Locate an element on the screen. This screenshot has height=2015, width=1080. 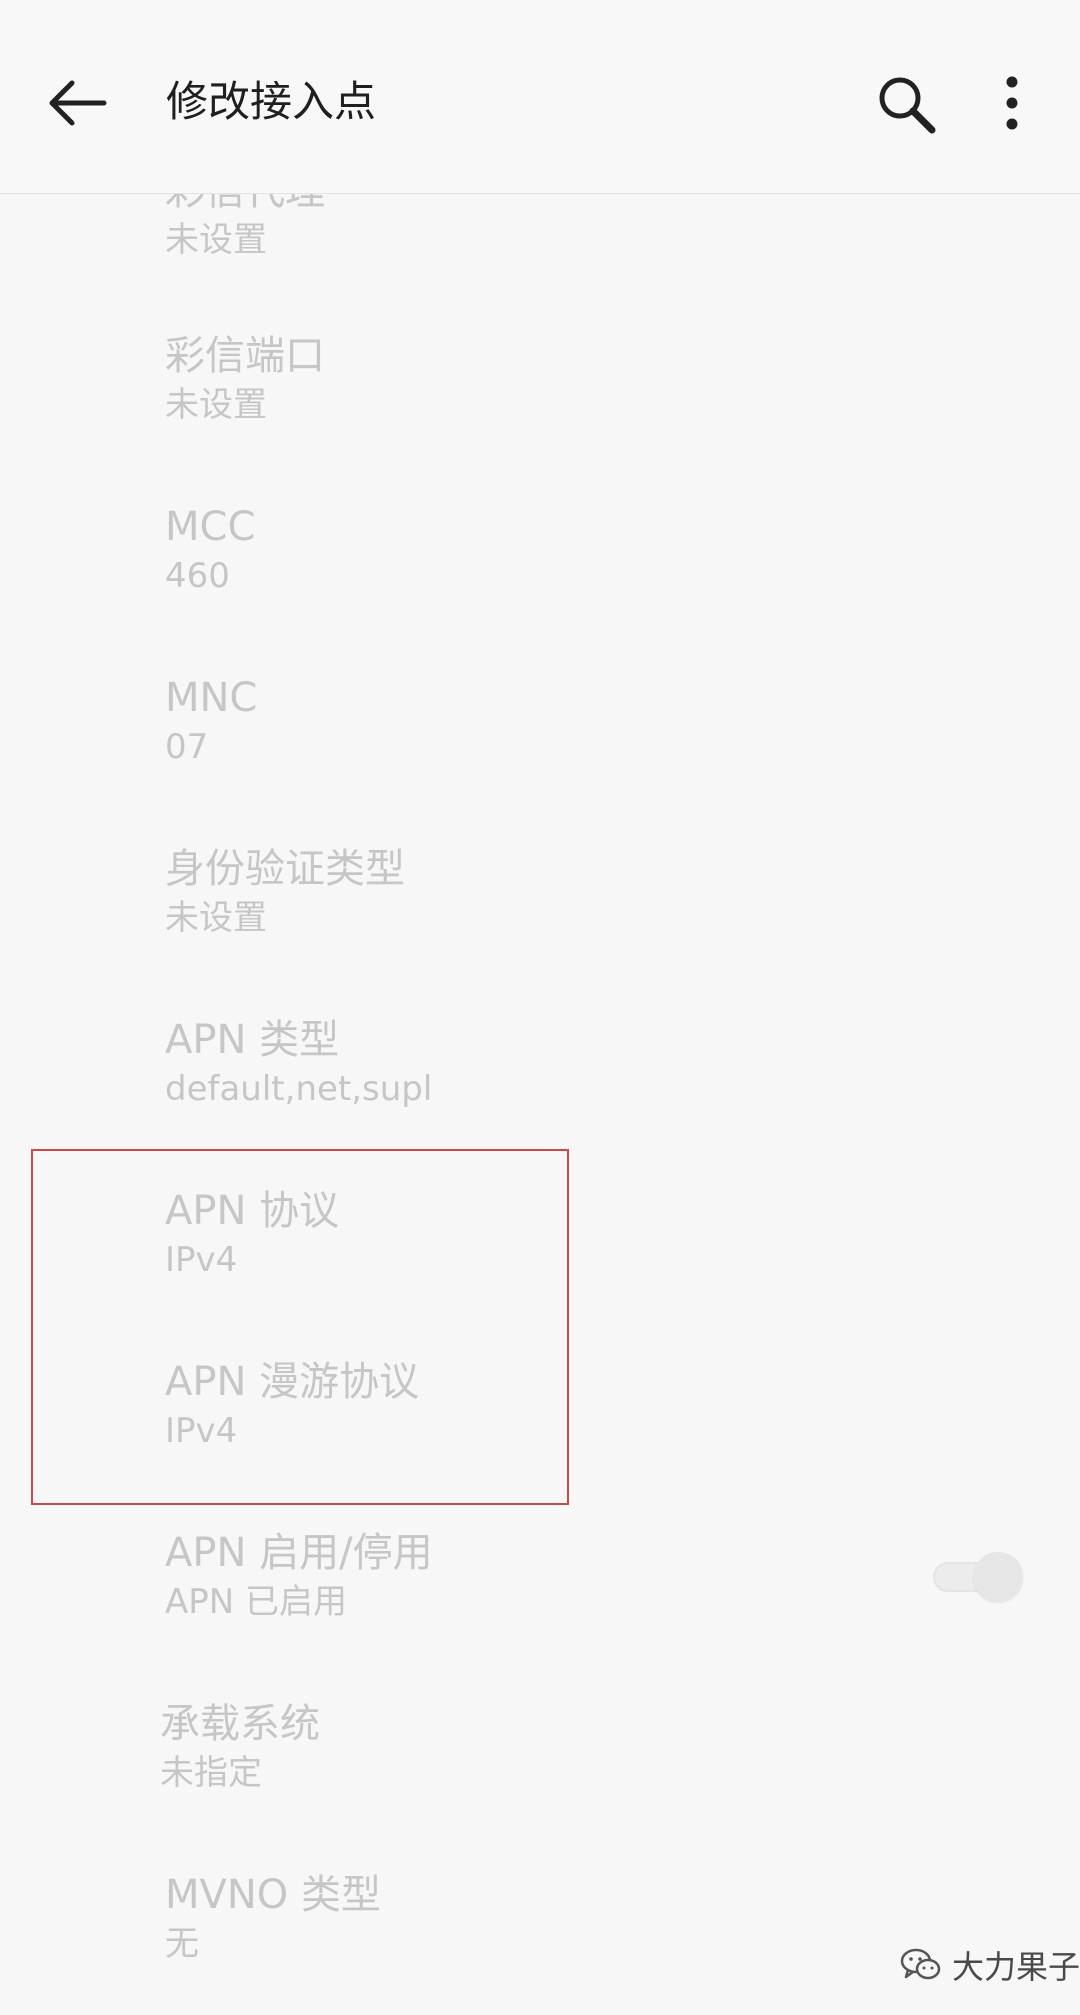
list-item-auth-type: 身份验证类型 未设置 is located at coordinates (540, 928).